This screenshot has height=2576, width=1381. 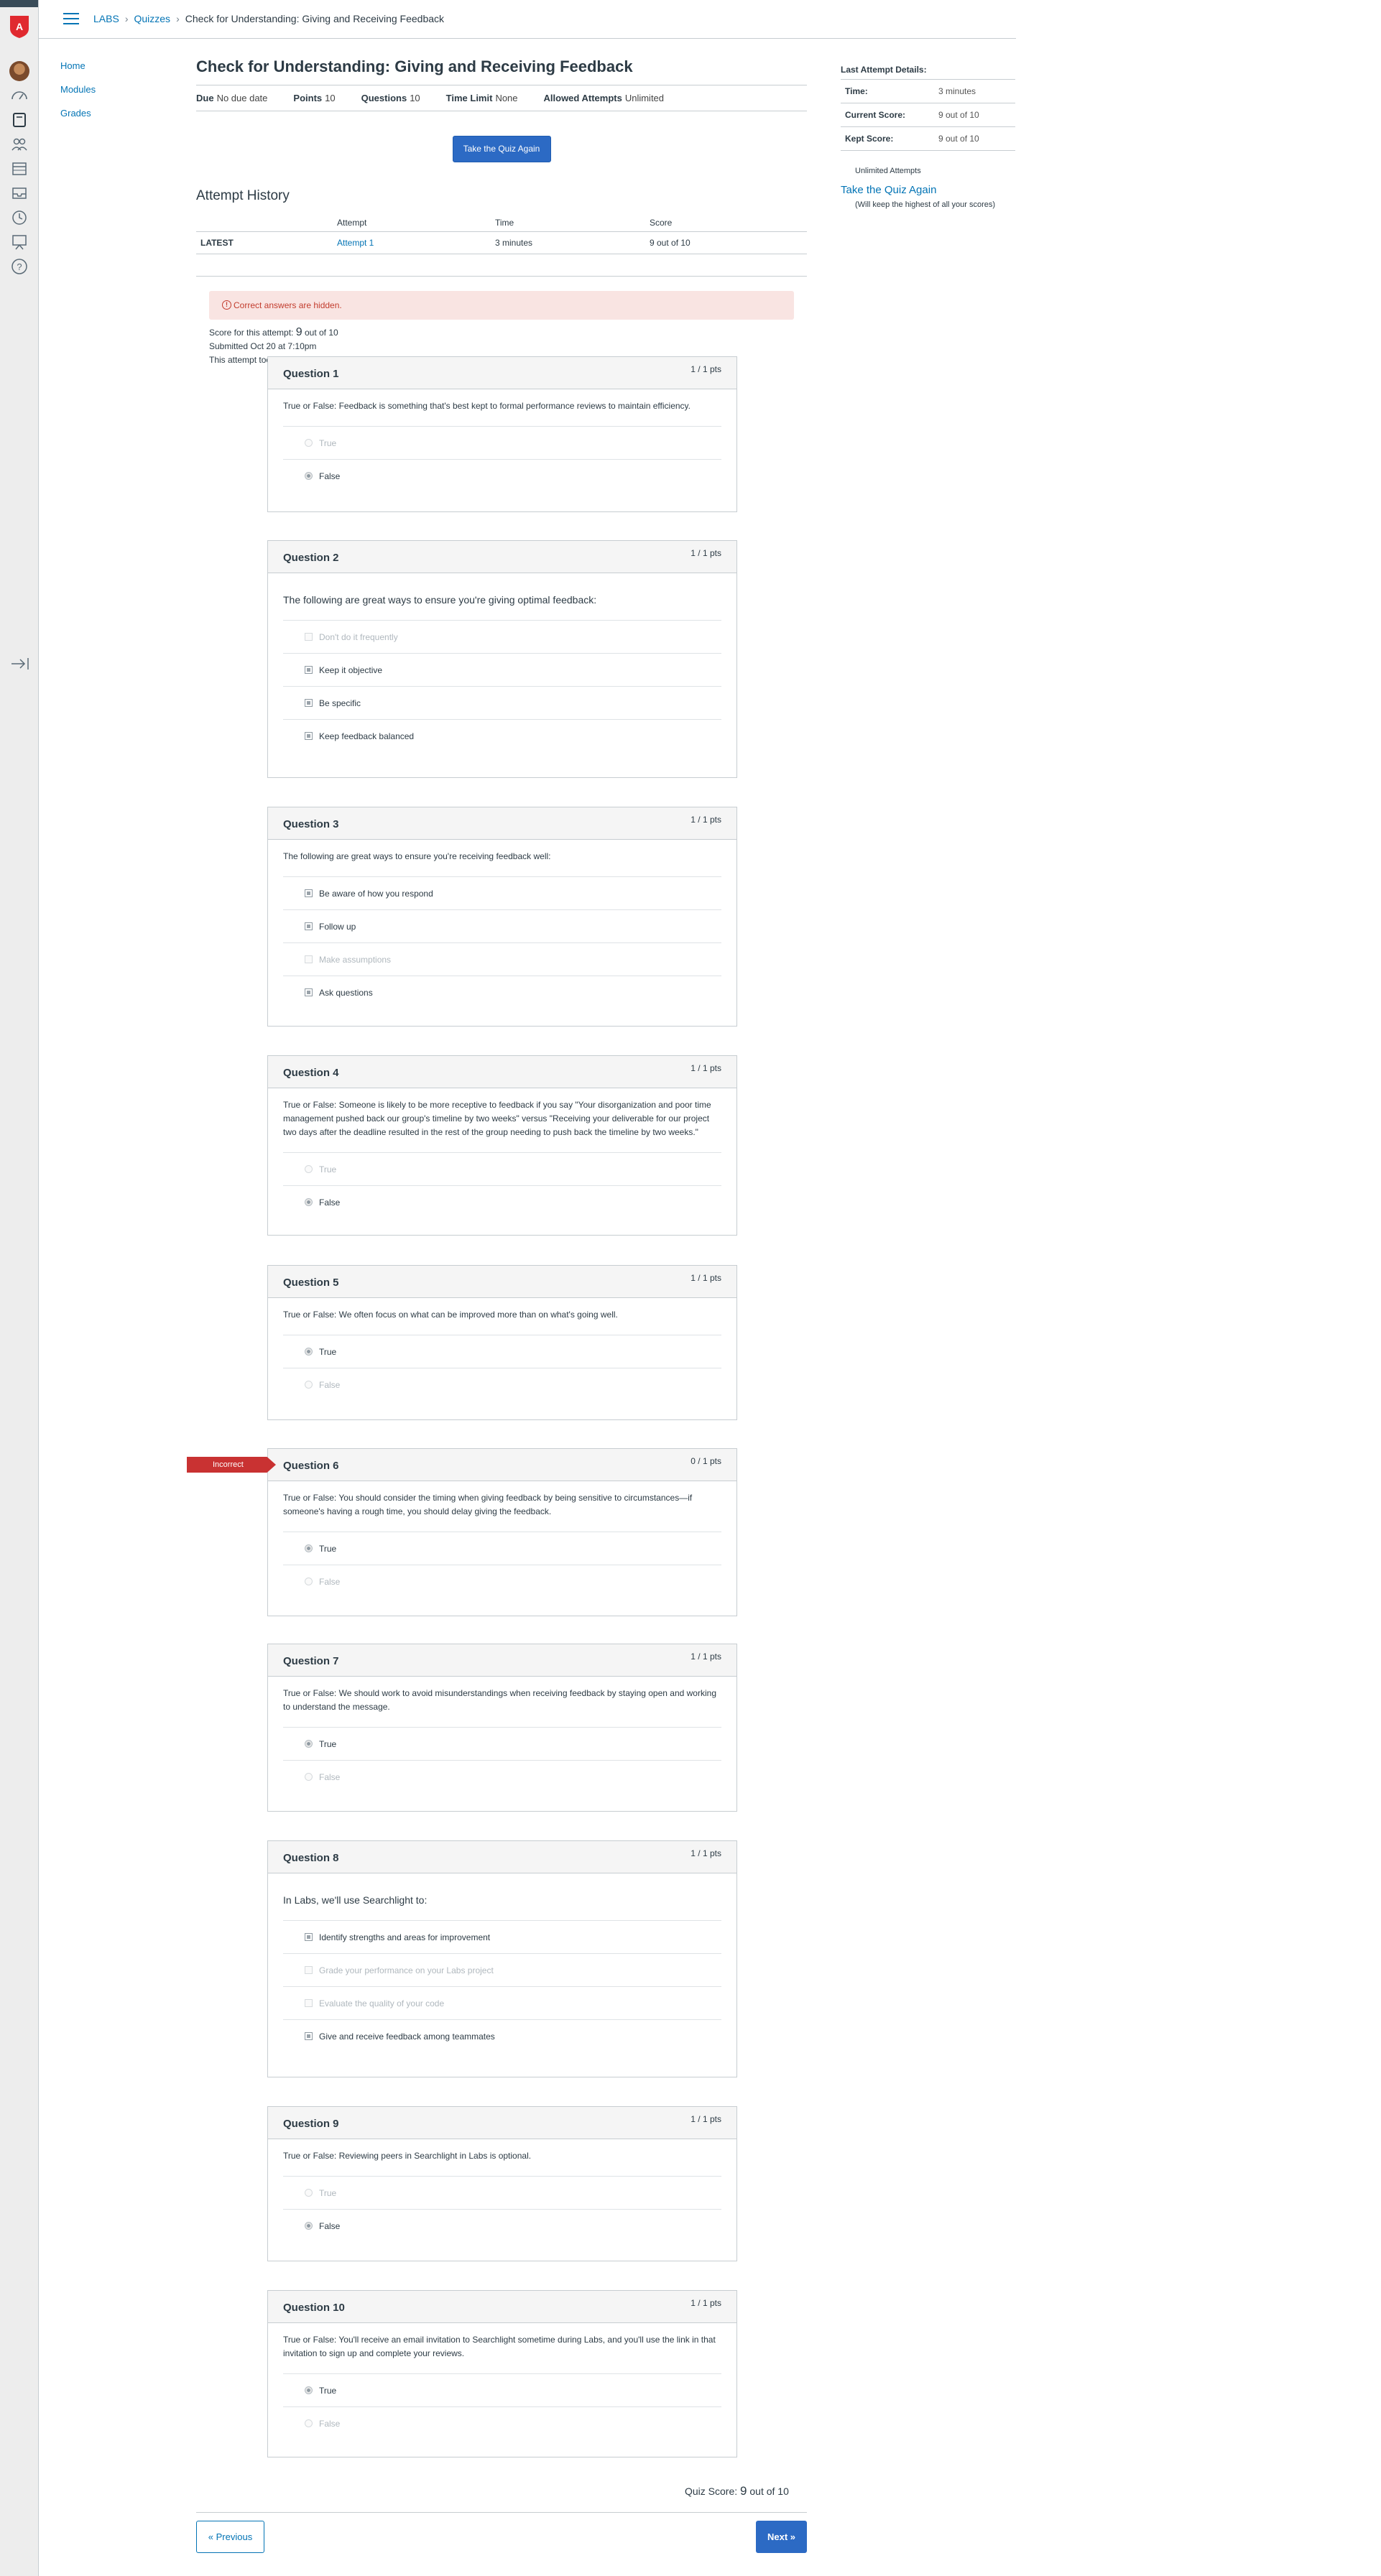 I want to click on history-icon, so click(x=20, y=217).